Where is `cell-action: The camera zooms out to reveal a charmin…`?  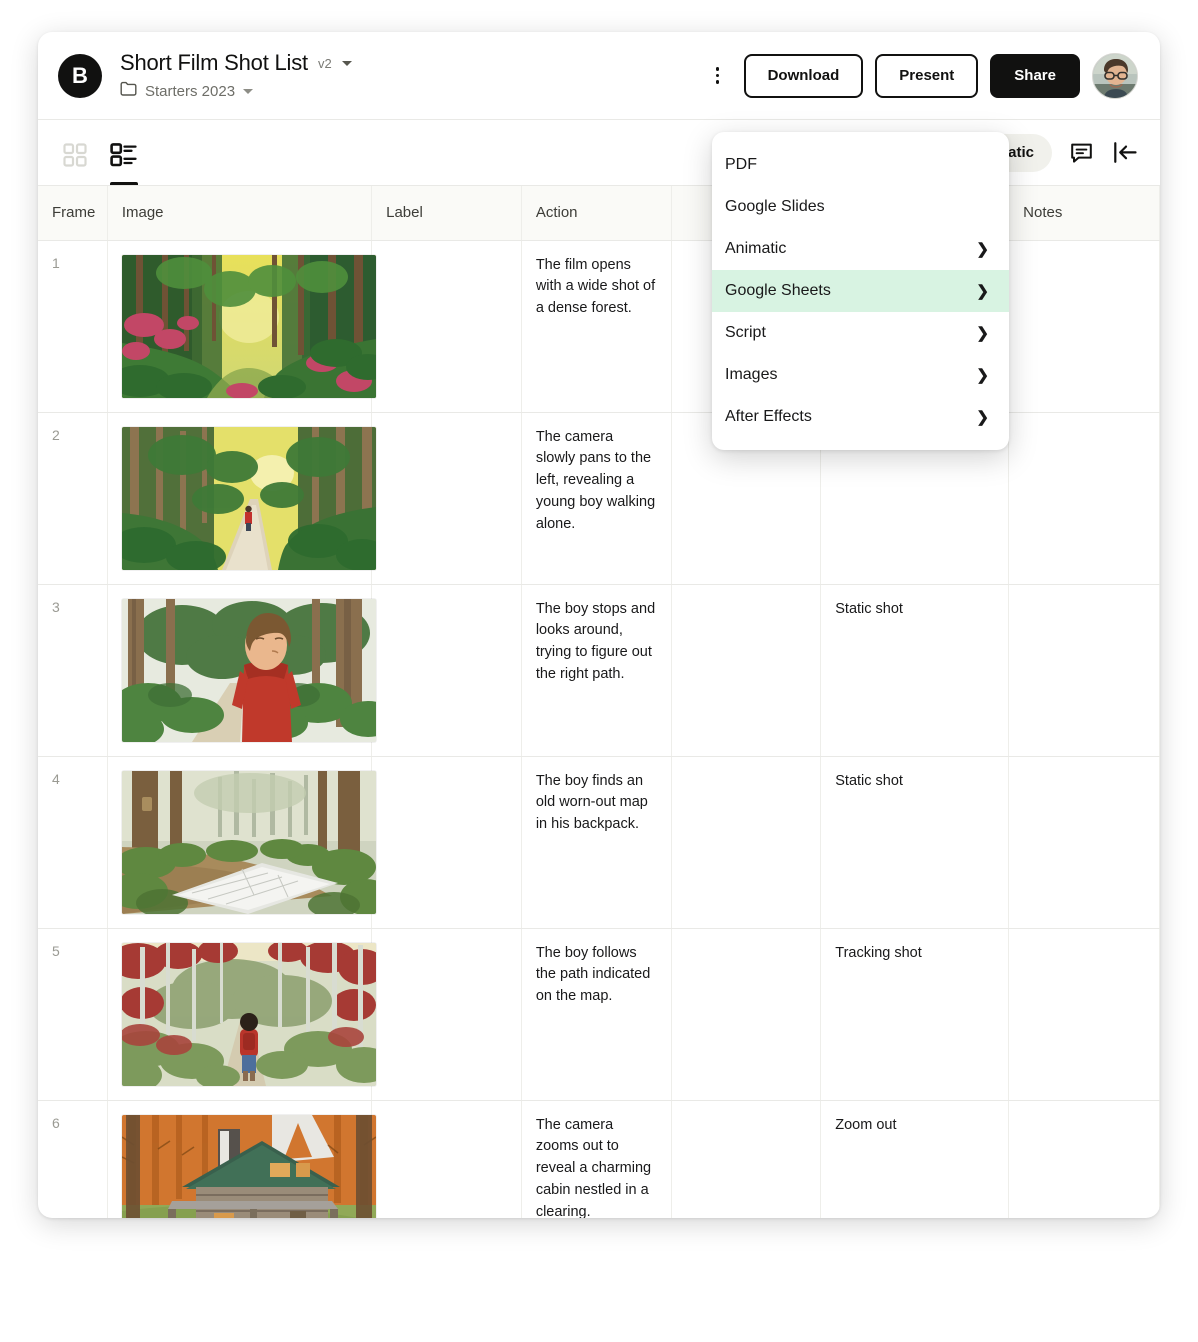
cell-action: The camera zooms out to reveal a charmin… is located at coordinates (596, 1159).